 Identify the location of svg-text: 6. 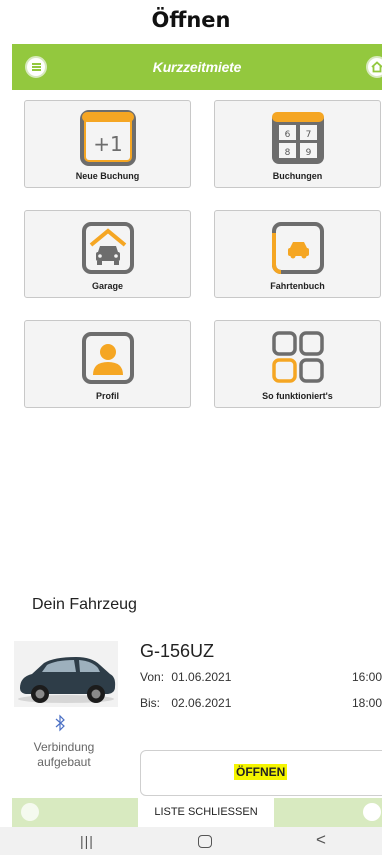
(287, 135).